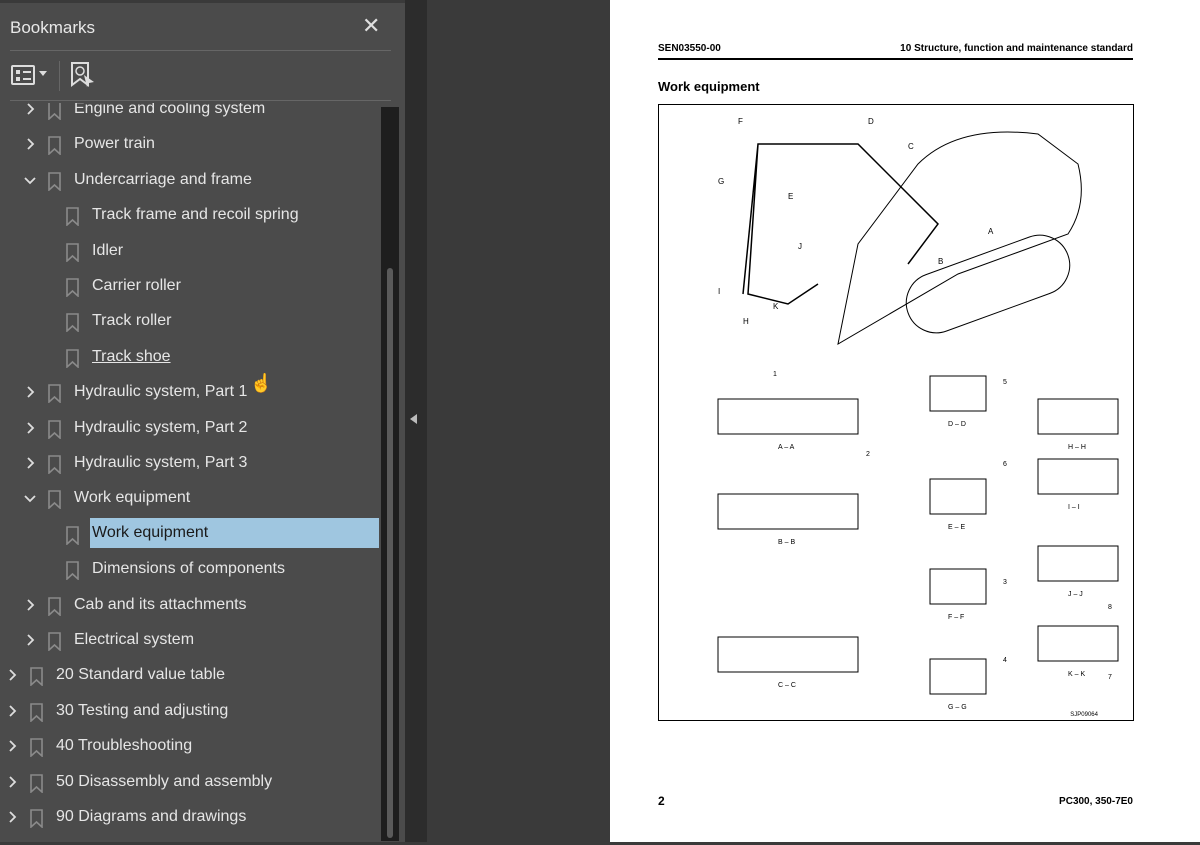 This screenshot has width=1200, height=845. Describe the element at coordinates (190, 641) in the screenshot. I see `bookmark-item: Electrical system` at that location.